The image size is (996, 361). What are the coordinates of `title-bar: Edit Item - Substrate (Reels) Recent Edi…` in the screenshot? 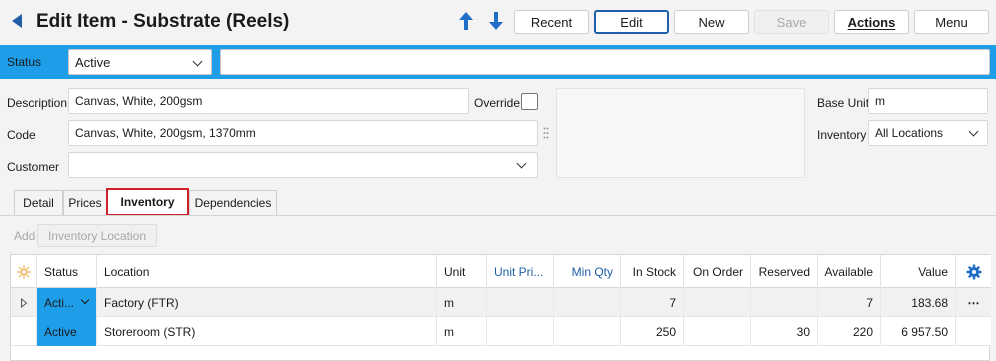 It's located at (498, 22).